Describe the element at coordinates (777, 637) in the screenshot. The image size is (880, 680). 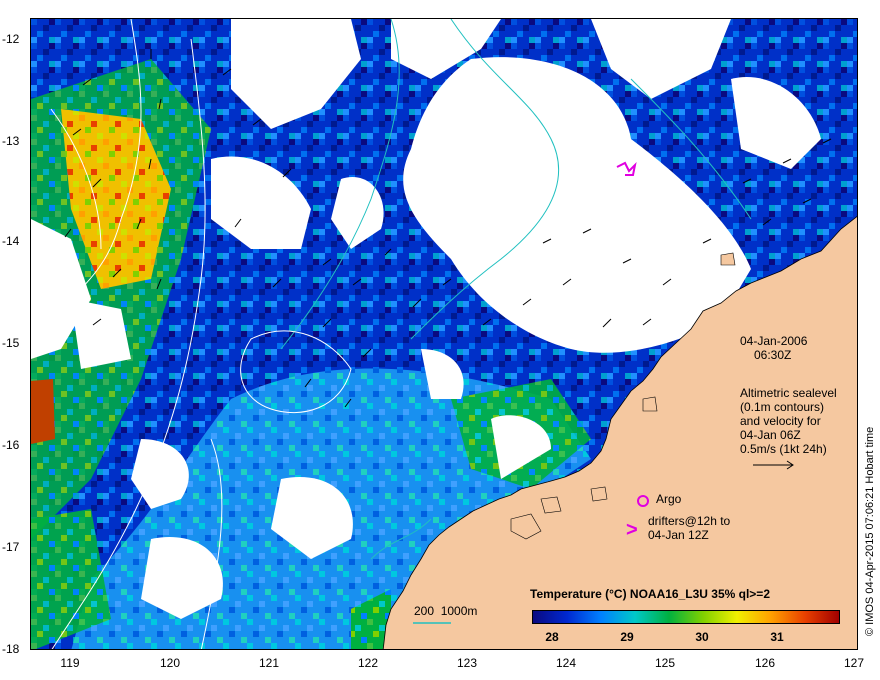
I see `colorbar-tick: 31` at that location.